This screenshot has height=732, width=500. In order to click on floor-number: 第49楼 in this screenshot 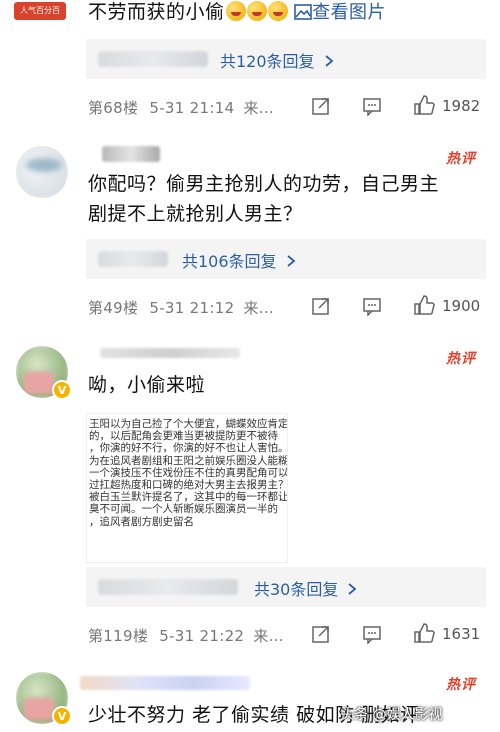, I will do `click(113, 308)`.